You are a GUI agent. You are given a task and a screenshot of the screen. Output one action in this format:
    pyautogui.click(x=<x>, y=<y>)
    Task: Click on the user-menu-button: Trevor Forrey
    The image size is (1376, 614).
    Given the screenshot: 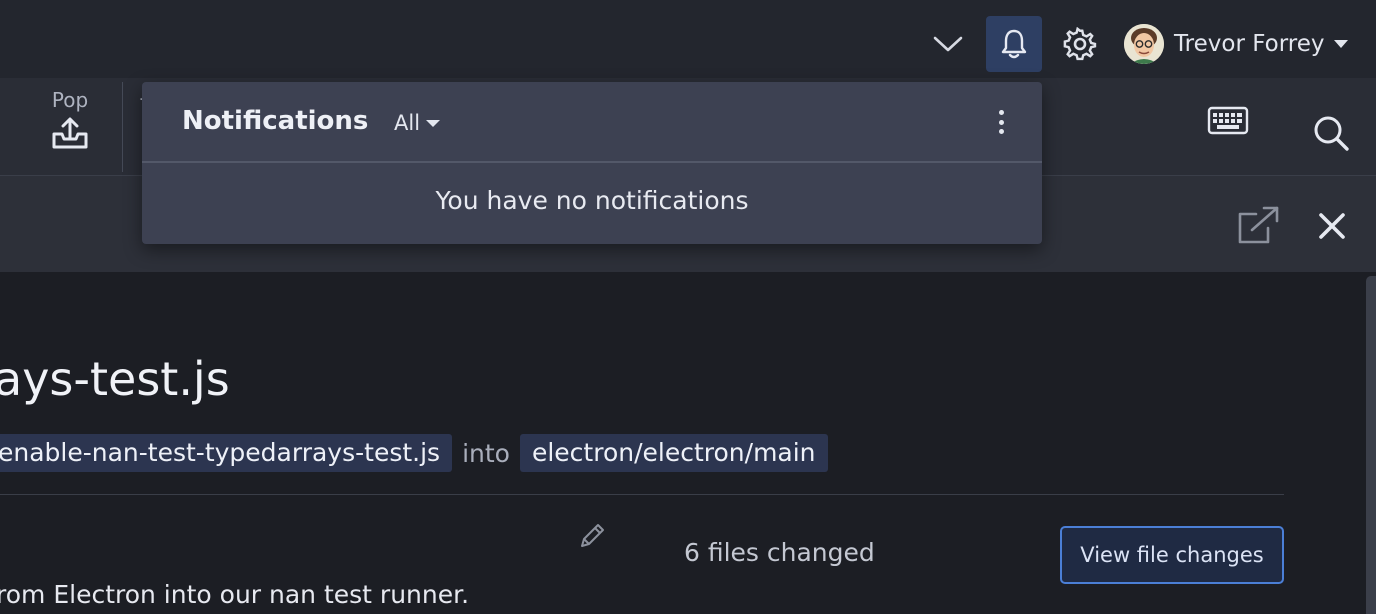 What is the action you would take?
    pyautogui.click(x=1244, y=44)
    